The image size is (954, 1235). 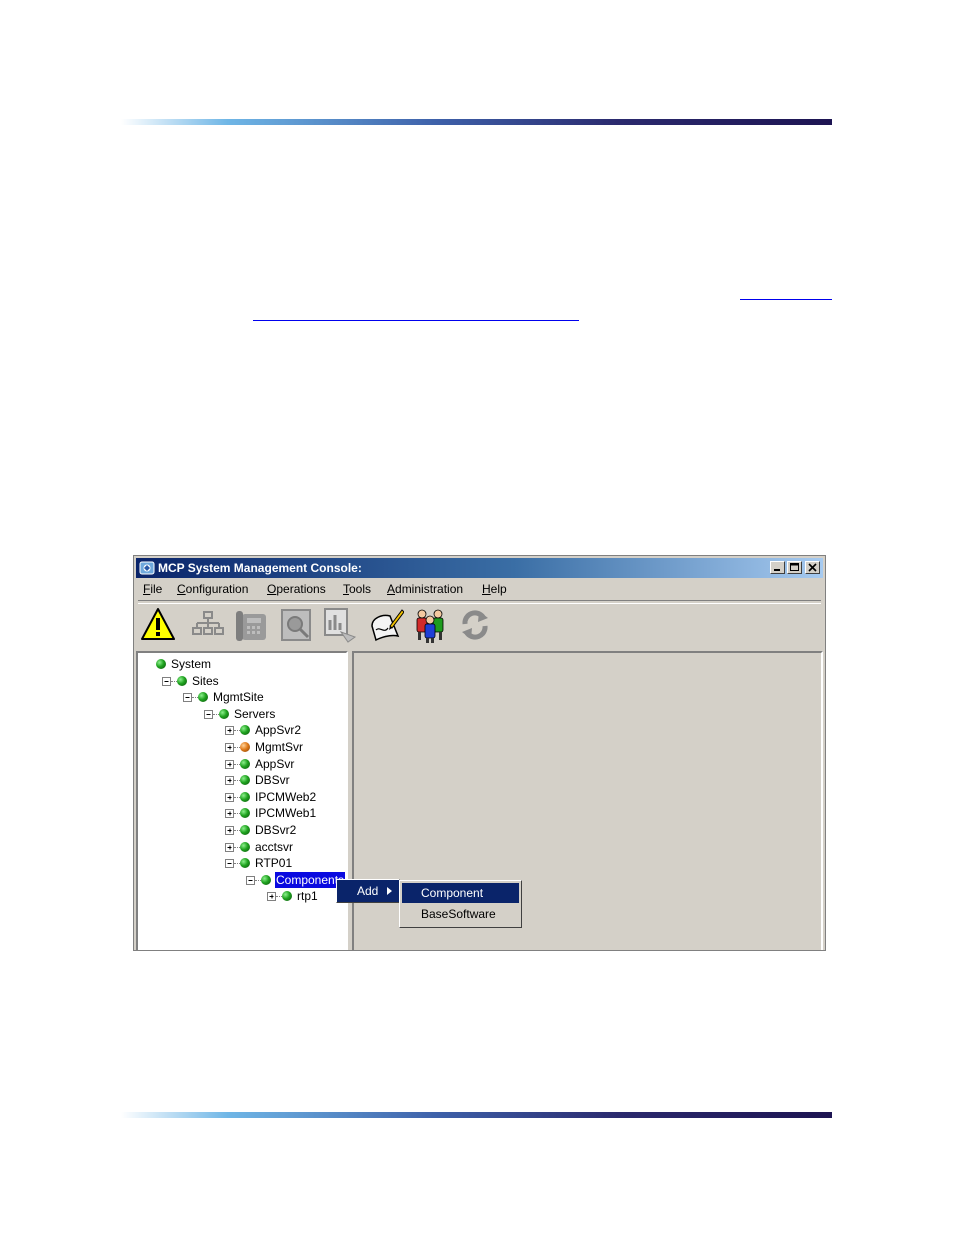 I want to click on add-submenu: Component BaseSoftware, so click(x=460, y=904).